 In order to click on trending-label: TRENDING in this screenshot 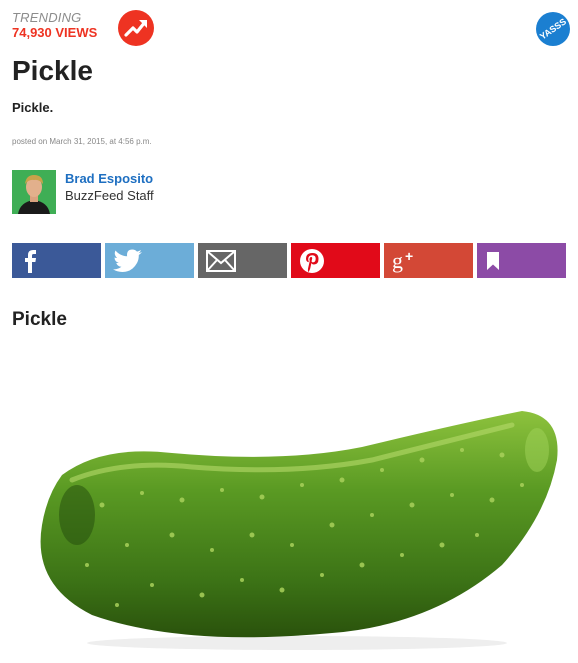, I will do `click(47, 17)`.